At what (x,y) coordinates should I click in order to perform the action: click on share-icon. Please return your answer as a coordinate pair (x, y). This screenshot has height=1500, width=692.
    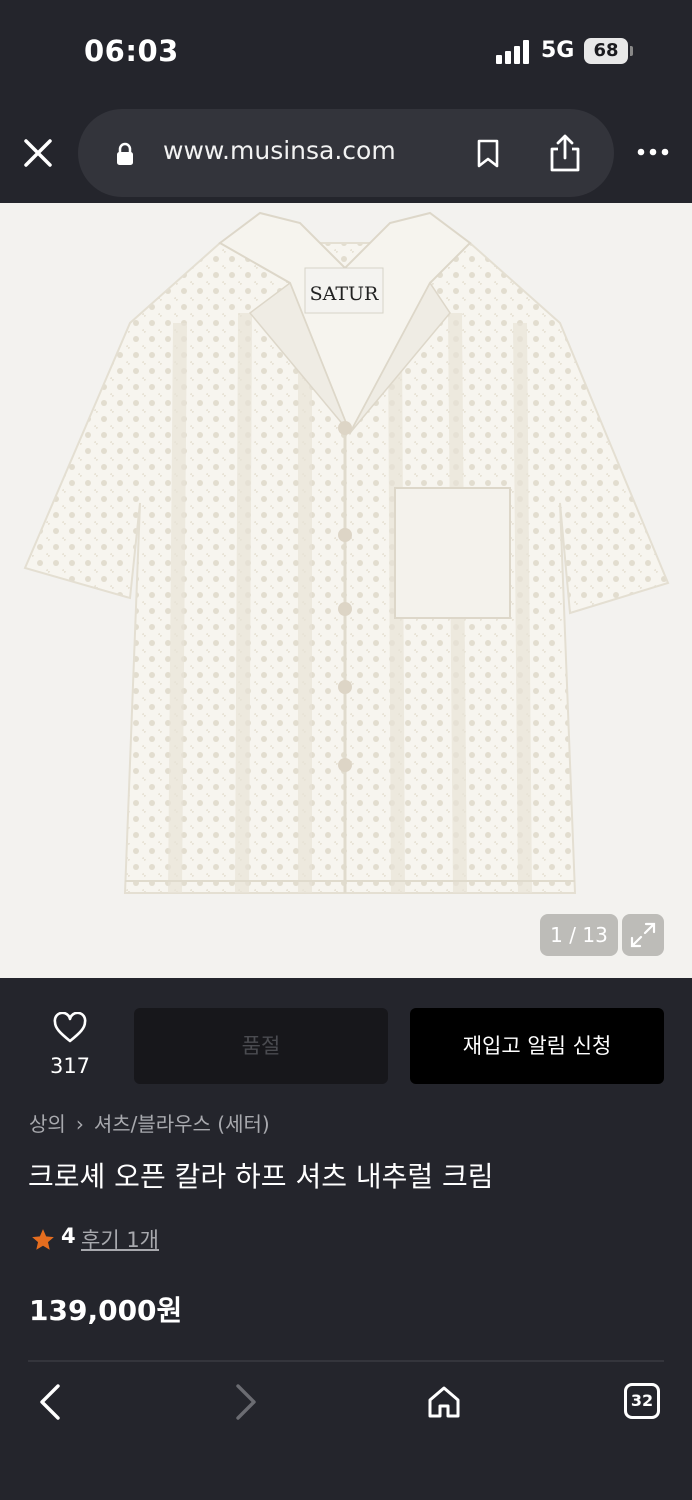
    Looking at the image, I should click on (565, 153).